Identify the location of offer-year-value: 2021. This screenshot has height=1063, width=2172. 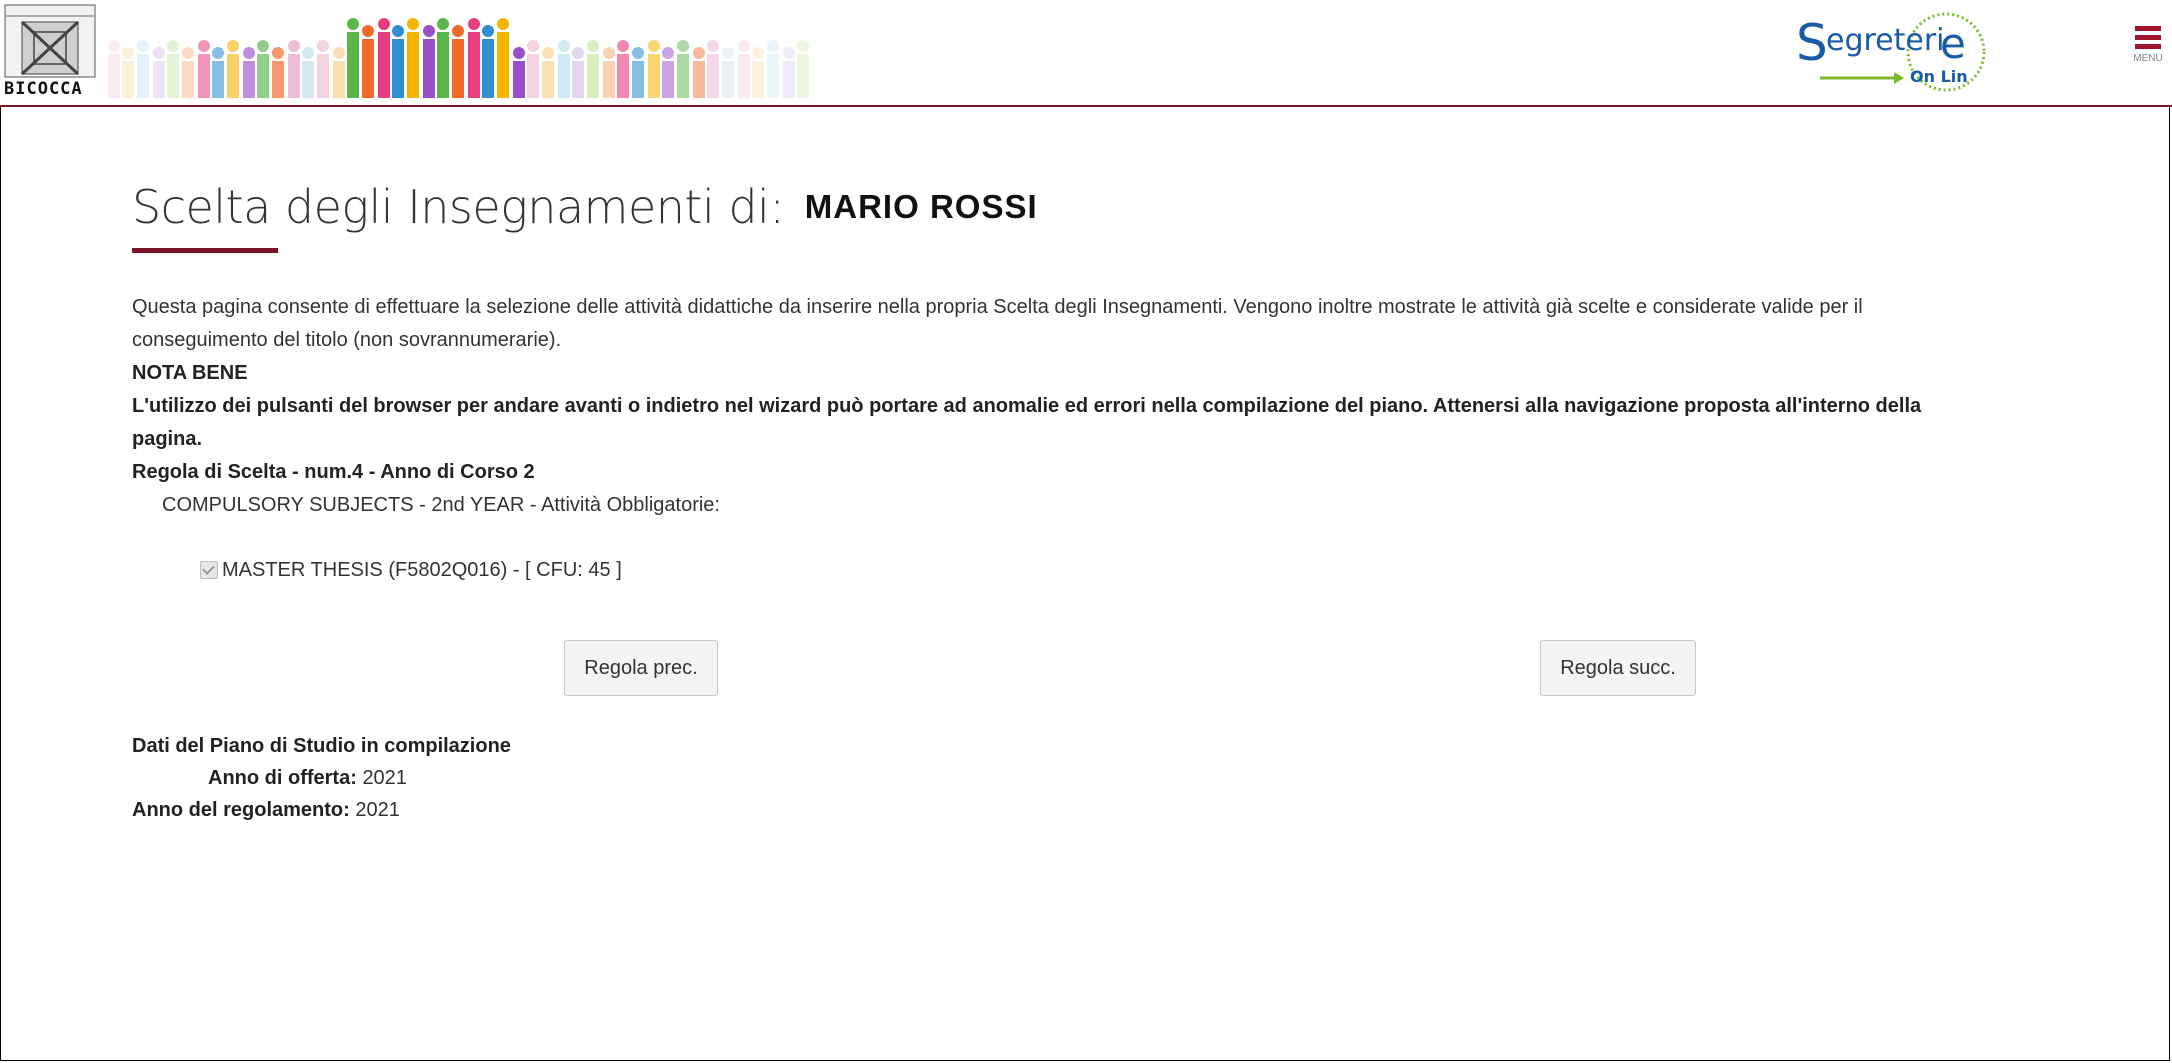
(384, 778).